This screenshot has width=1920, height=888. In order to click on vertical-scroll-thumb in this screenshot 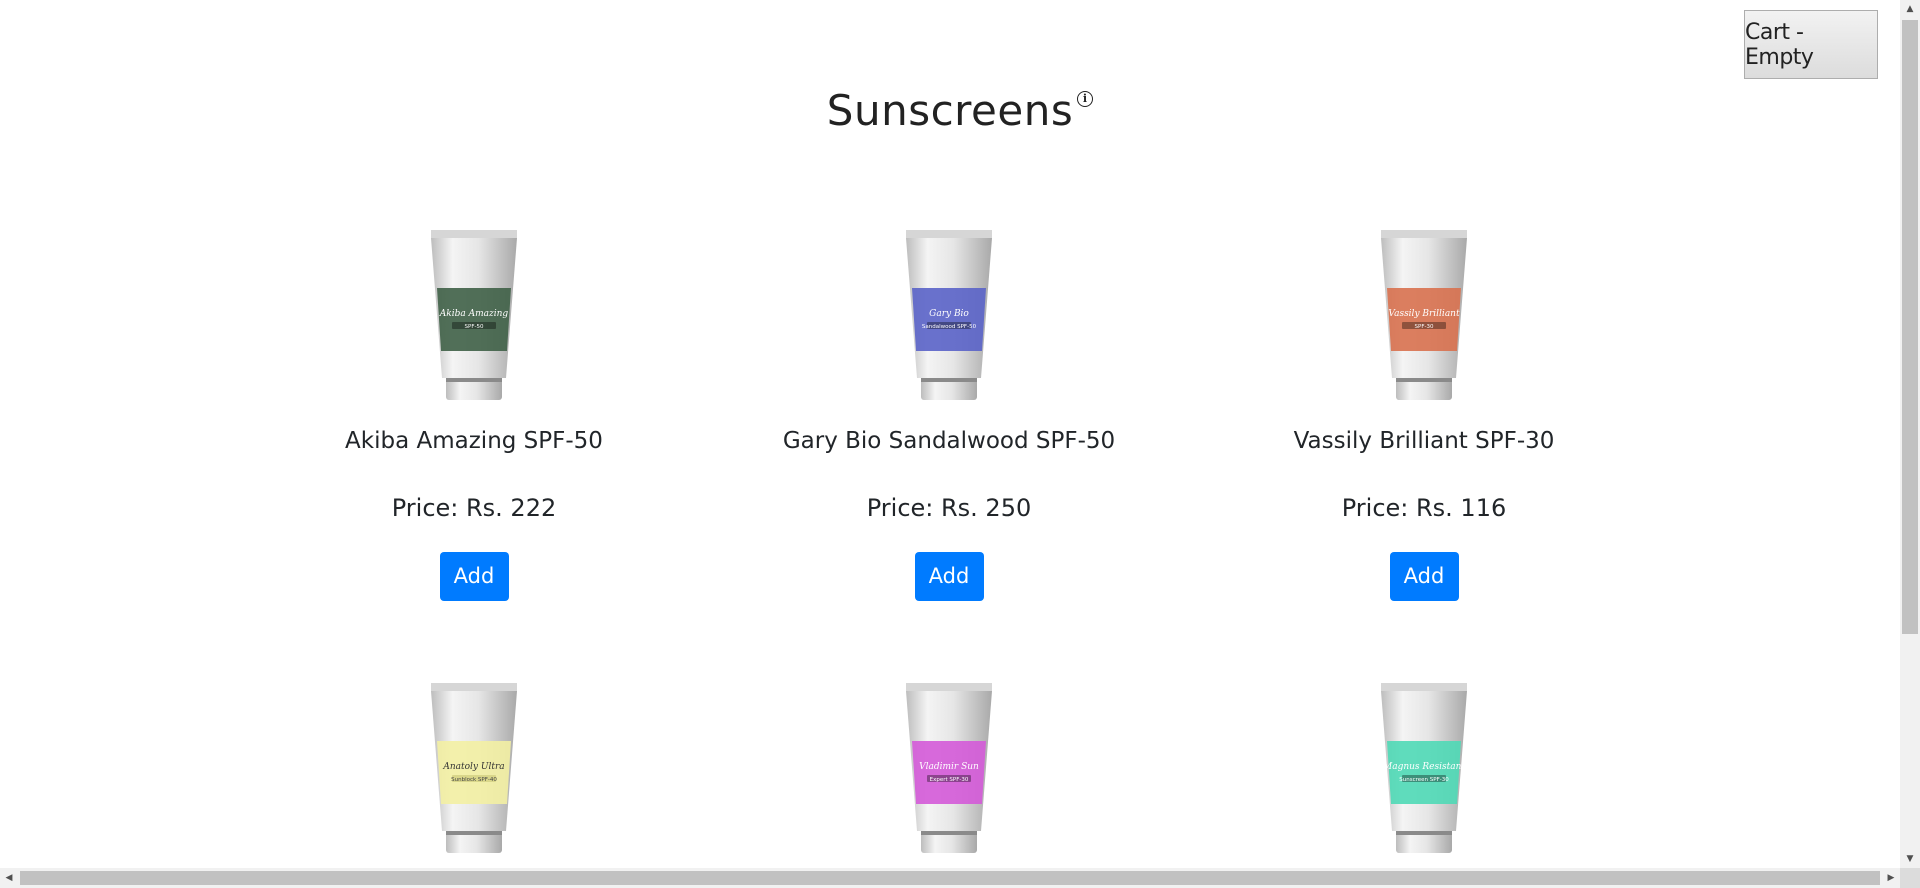, I will do `click(1910, 327)`.